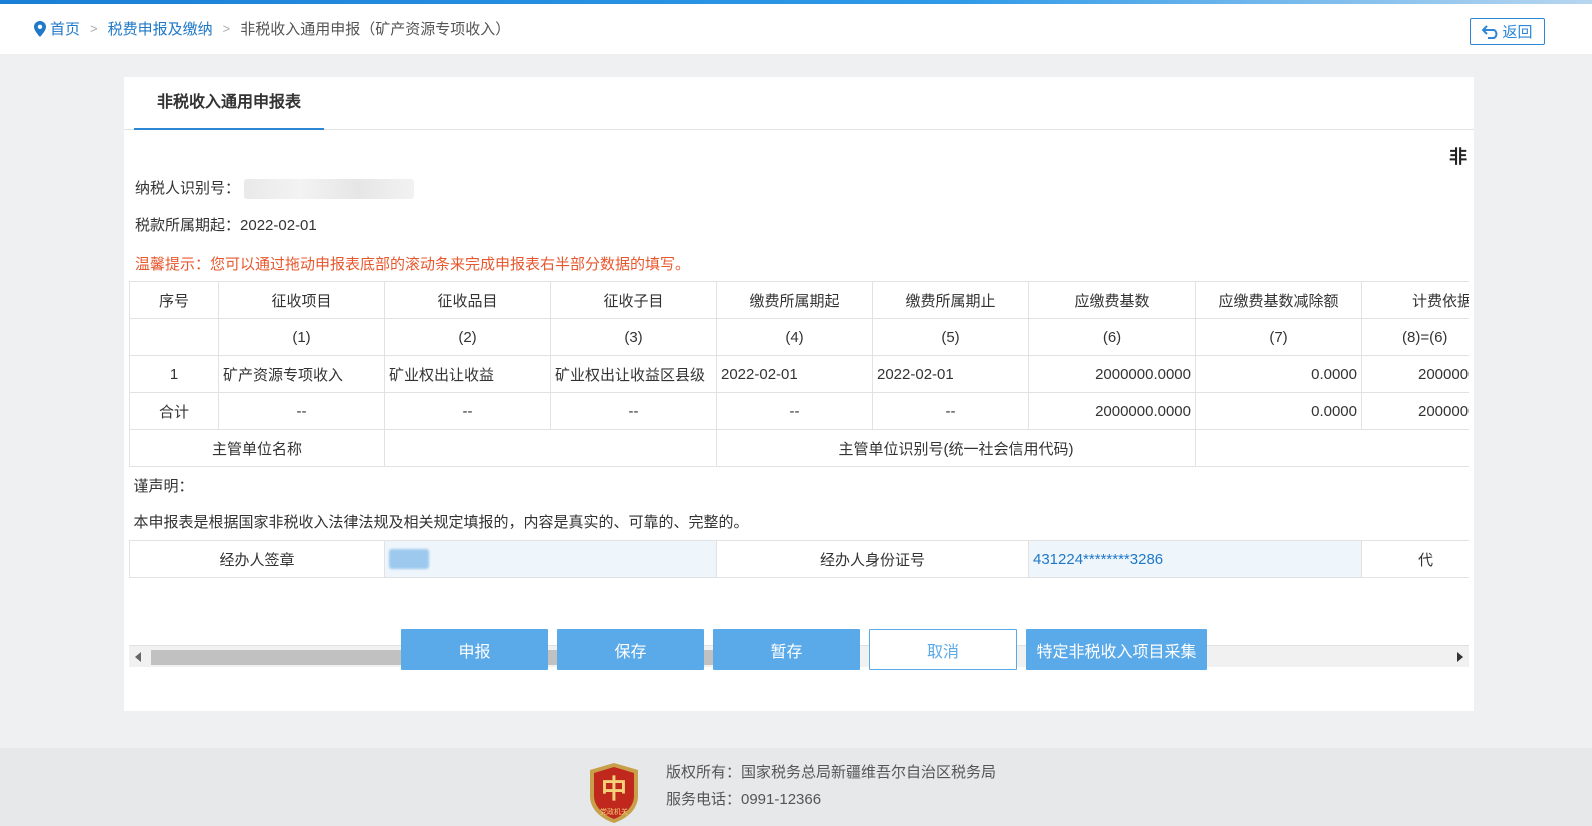  Describe the element at coordinates (467, 374) in the screenshot. I see `row-item: 矿业权出让收益` at that location.